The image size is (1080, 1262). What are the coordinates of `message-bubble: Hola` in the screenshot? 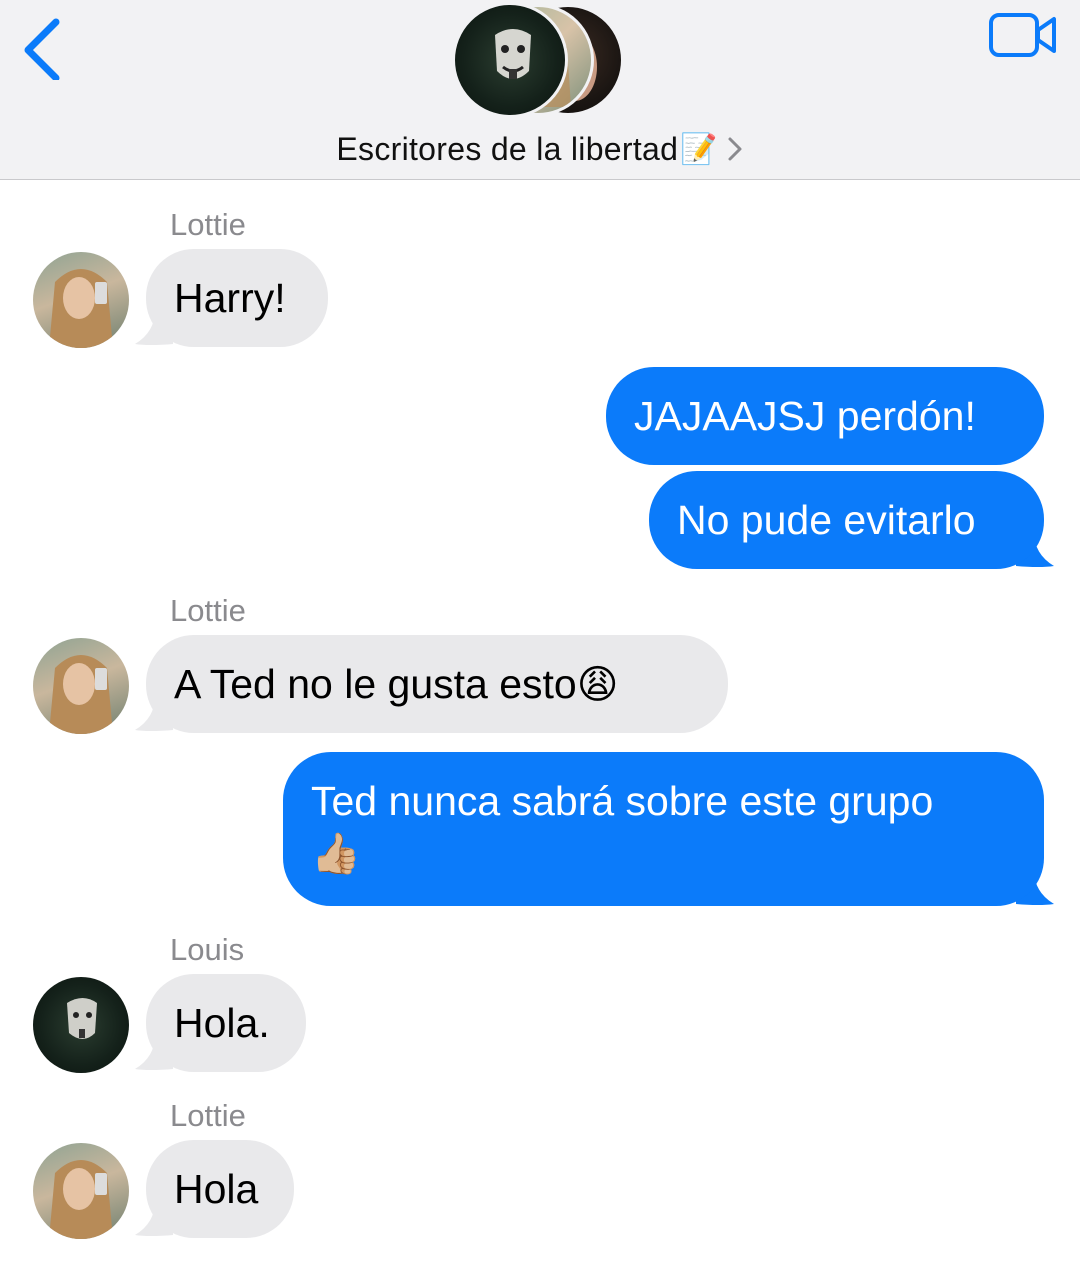 It's located at (220, 1189).